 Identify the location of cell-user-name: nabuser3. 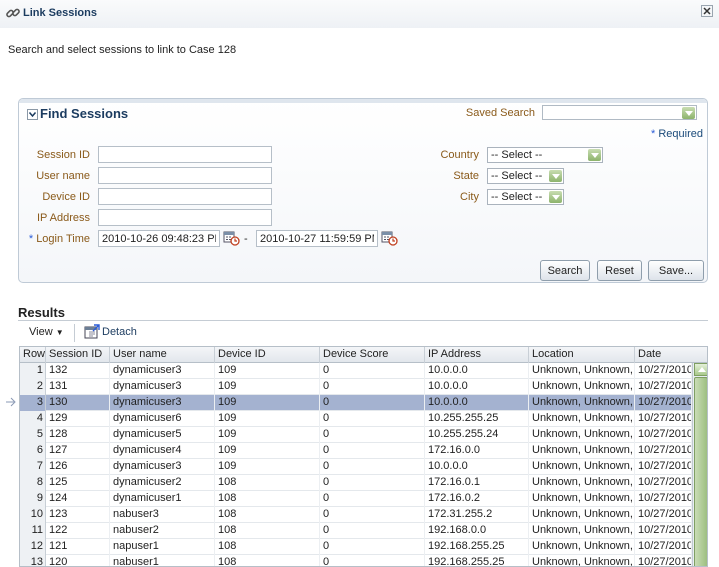
(162, 515).